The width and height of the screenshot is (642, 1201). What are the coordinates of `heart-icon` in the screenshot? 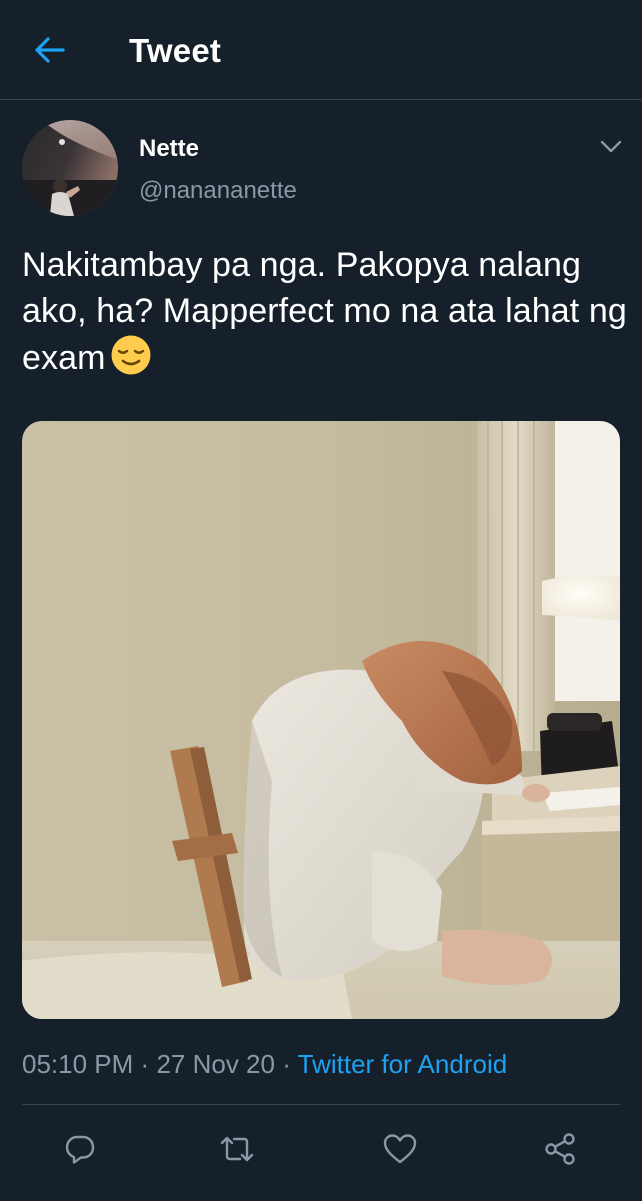 It's located at (400, 1149).